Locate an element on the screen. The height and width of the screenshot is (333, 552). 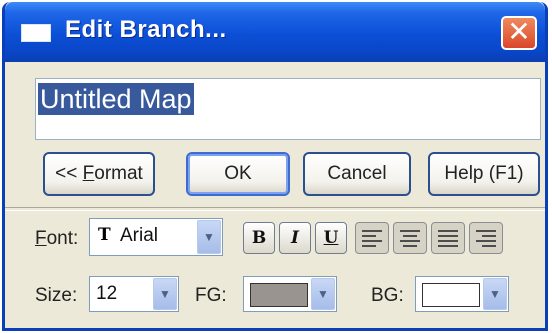
bg-label: BG: is located at coordinates (387, 295).